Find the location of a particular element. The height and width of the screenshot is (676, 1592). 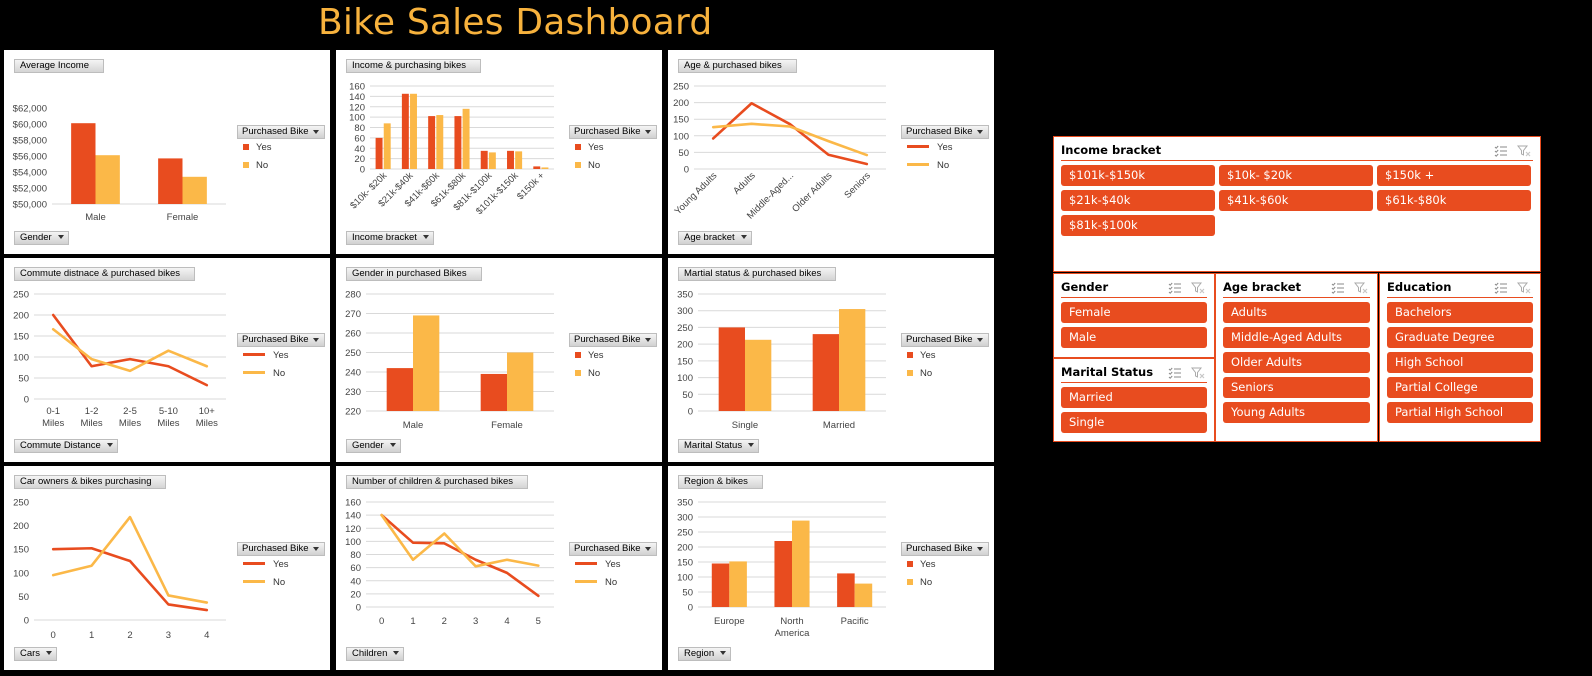

slicer-item: Seniors is located at coordinates (1296, 387).